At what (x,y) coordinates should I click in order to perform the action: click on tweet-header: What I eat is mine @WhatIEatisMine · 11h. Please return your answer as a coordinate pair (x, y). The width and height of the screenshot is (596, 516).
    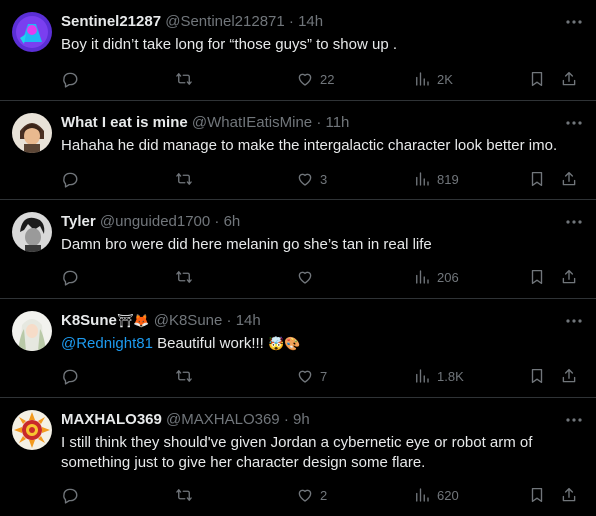
    Looking at the image, I should click on (308, 123).